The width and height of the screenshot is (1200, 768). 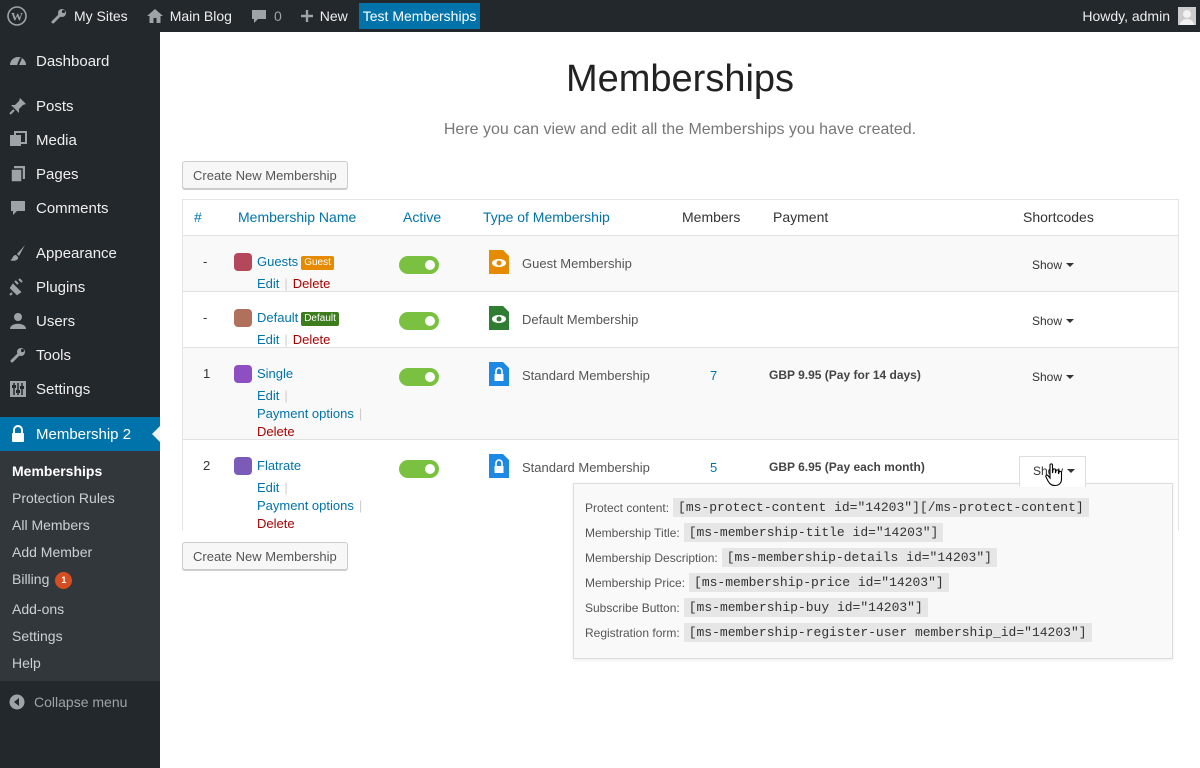 What do you see at coordinates (54, 355) in the screenshot?
I see `sidebar-item-label: Tools` at bounding box center [54, 355].